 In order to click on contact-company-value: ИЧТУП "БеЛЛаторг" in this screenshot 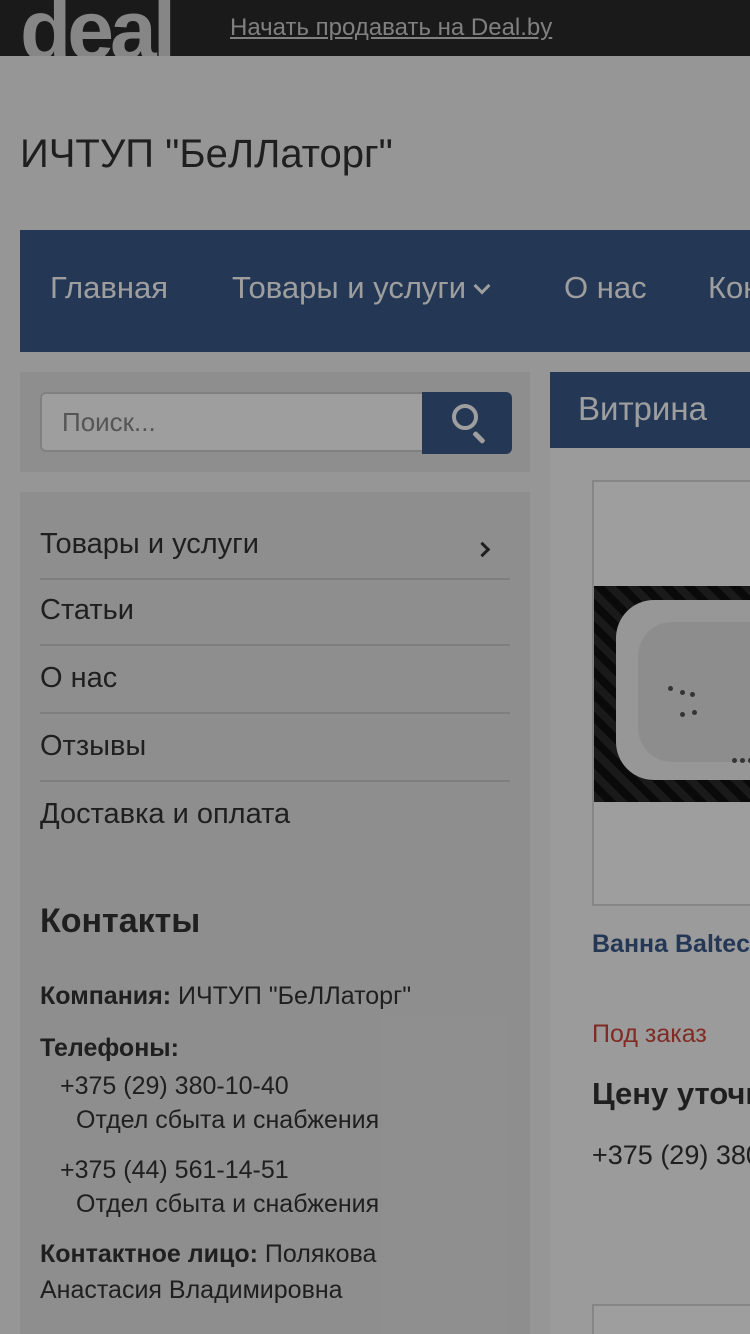, I will do `click(295, 996)`.